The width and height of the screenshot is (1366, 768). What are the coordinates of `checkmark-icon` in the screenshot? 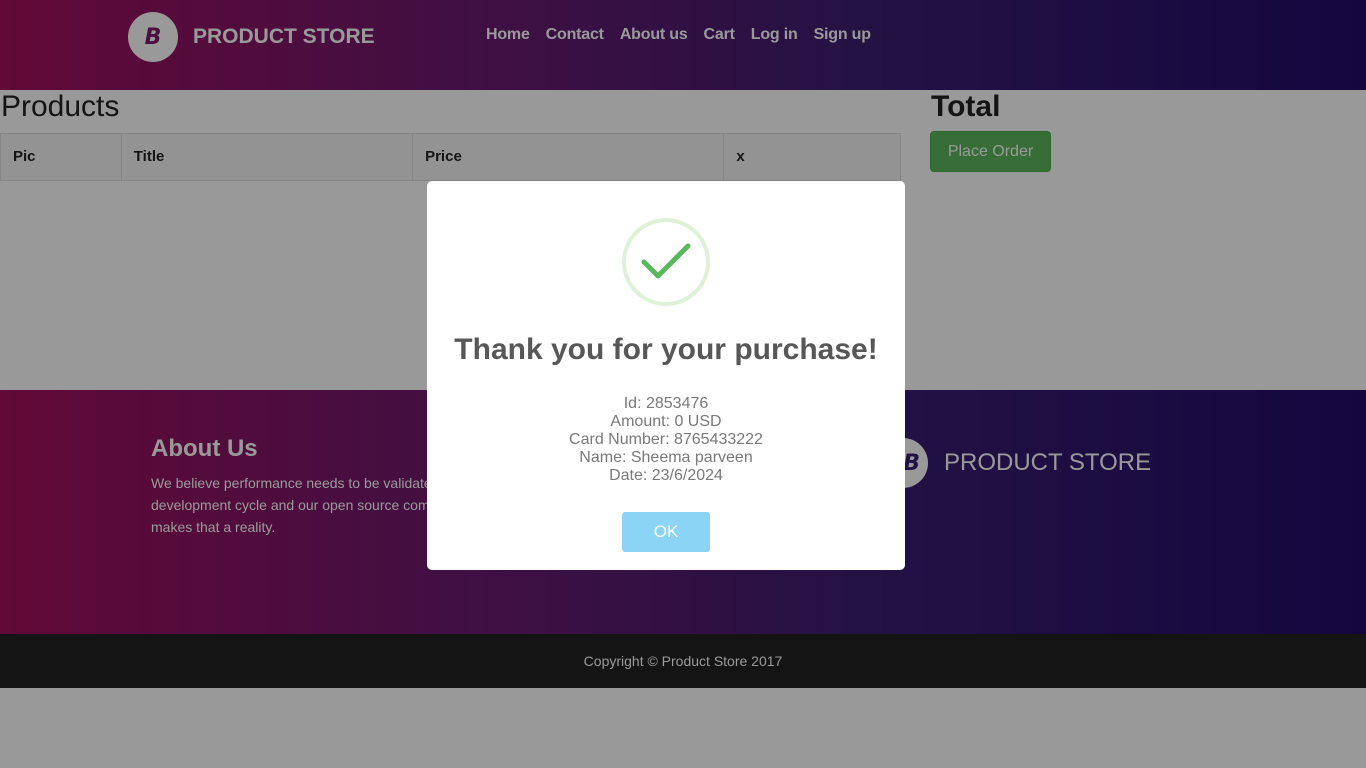 It's located at (666, 262).